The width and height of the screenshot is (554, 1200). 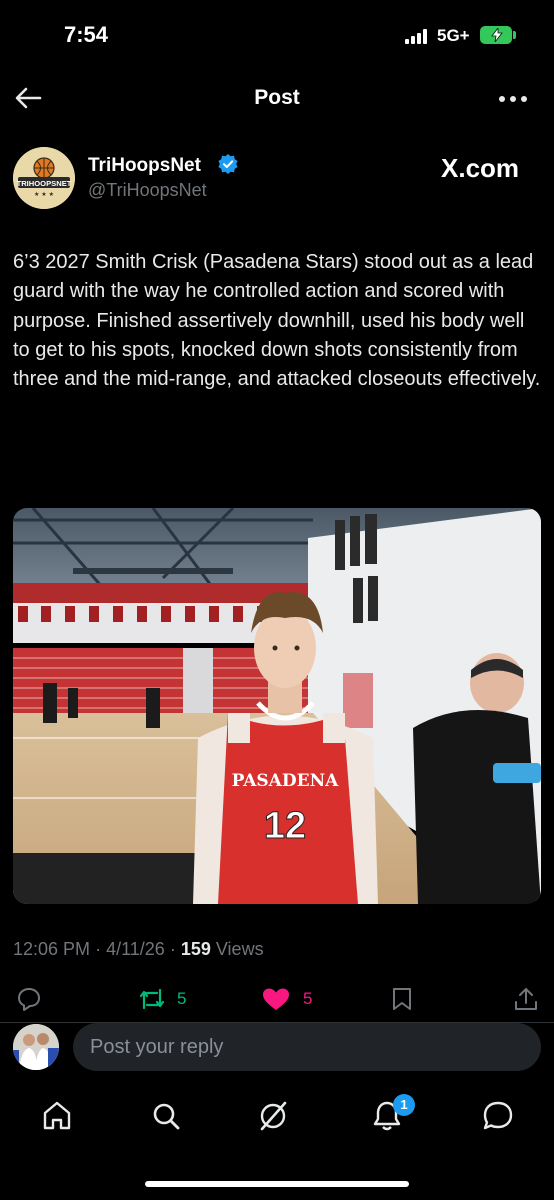 What do you see at coordinates (307, 1047) in the screenshot?
I see `reply-input` at bounding box center [307, 1047].